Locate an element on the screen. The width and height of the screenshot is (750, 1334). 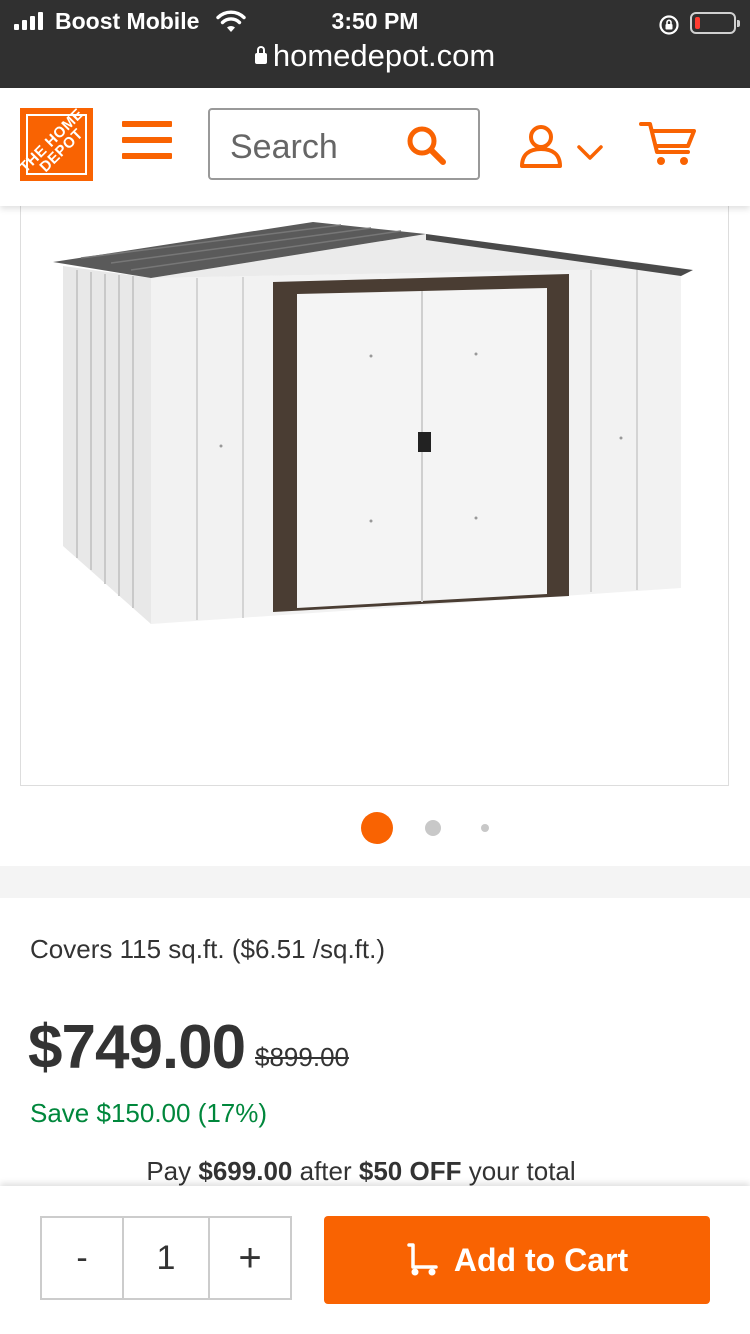
add-to-cart-bar: - 1 + Add to Cart is located at coordinates (375, 1260).